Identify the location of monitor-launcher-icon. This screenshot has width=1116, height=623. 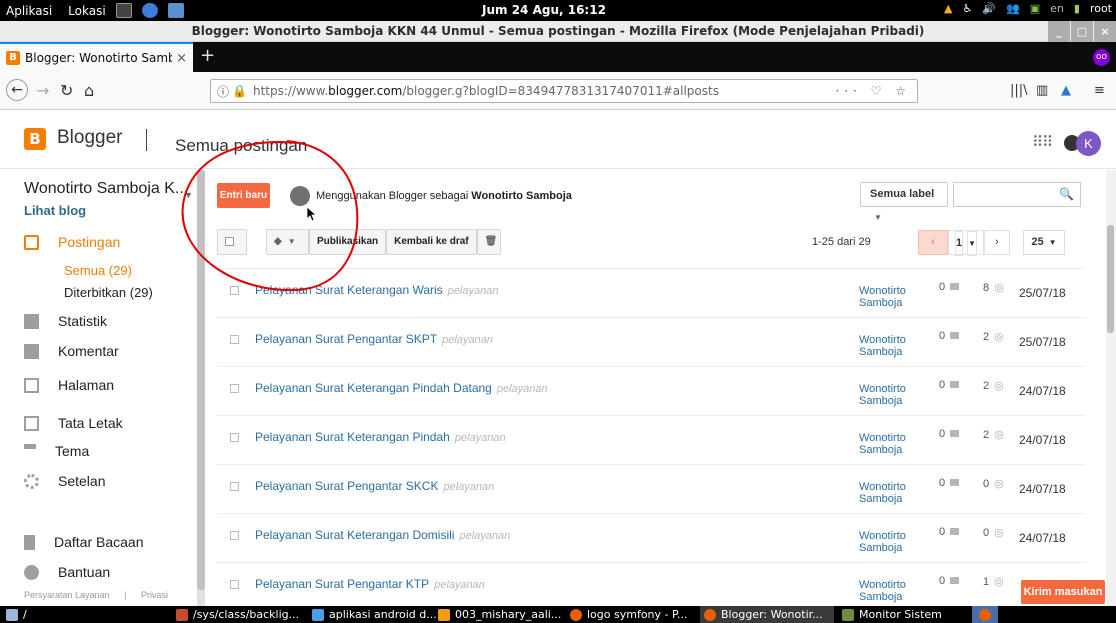
(175, 10).